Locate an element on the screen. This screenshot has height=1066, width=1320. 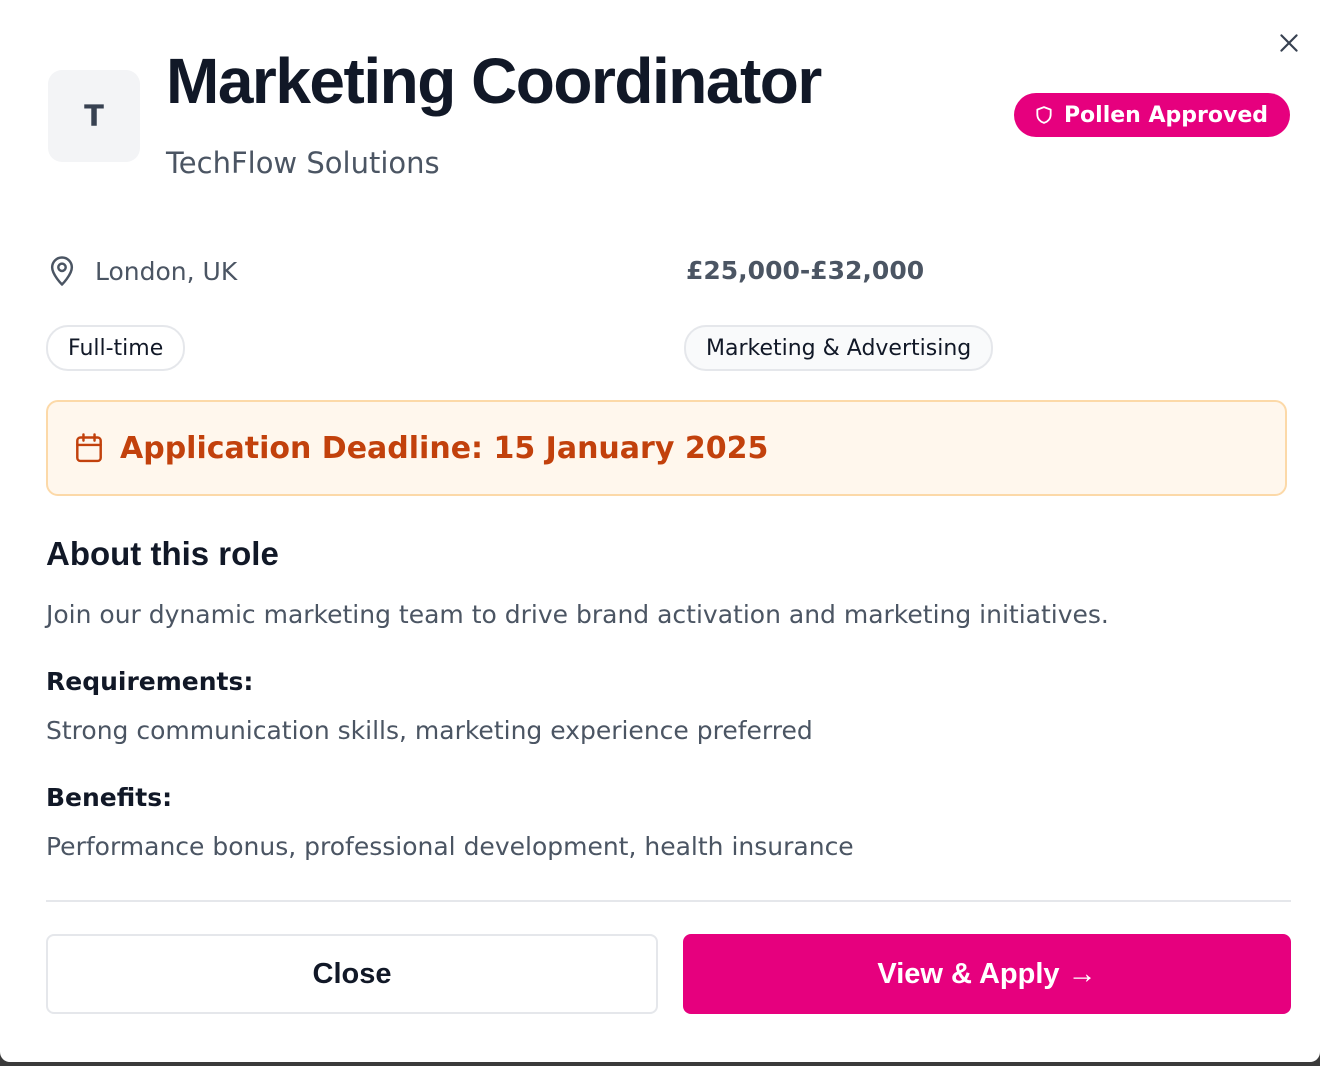
calendar-icon is located at coordinates (89, 448).